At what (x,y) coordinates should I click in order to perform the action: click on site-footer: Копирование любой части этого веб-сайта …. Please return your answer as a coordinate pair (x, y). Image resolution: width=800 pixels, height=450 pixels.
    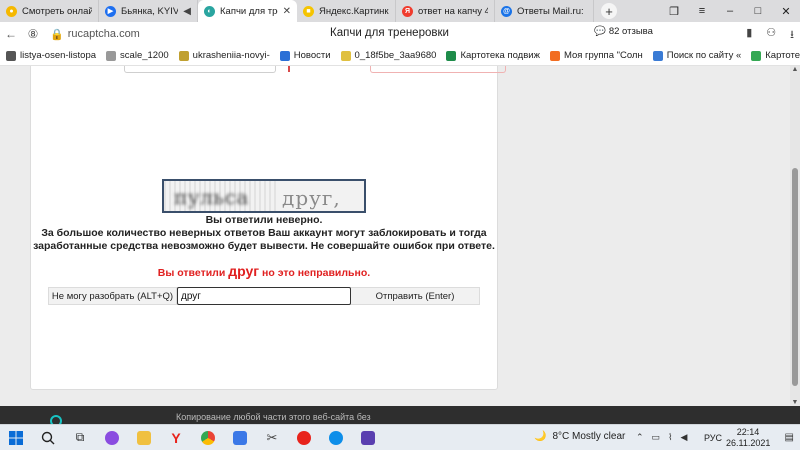
    Looking at the image, I should click on (400, 416).